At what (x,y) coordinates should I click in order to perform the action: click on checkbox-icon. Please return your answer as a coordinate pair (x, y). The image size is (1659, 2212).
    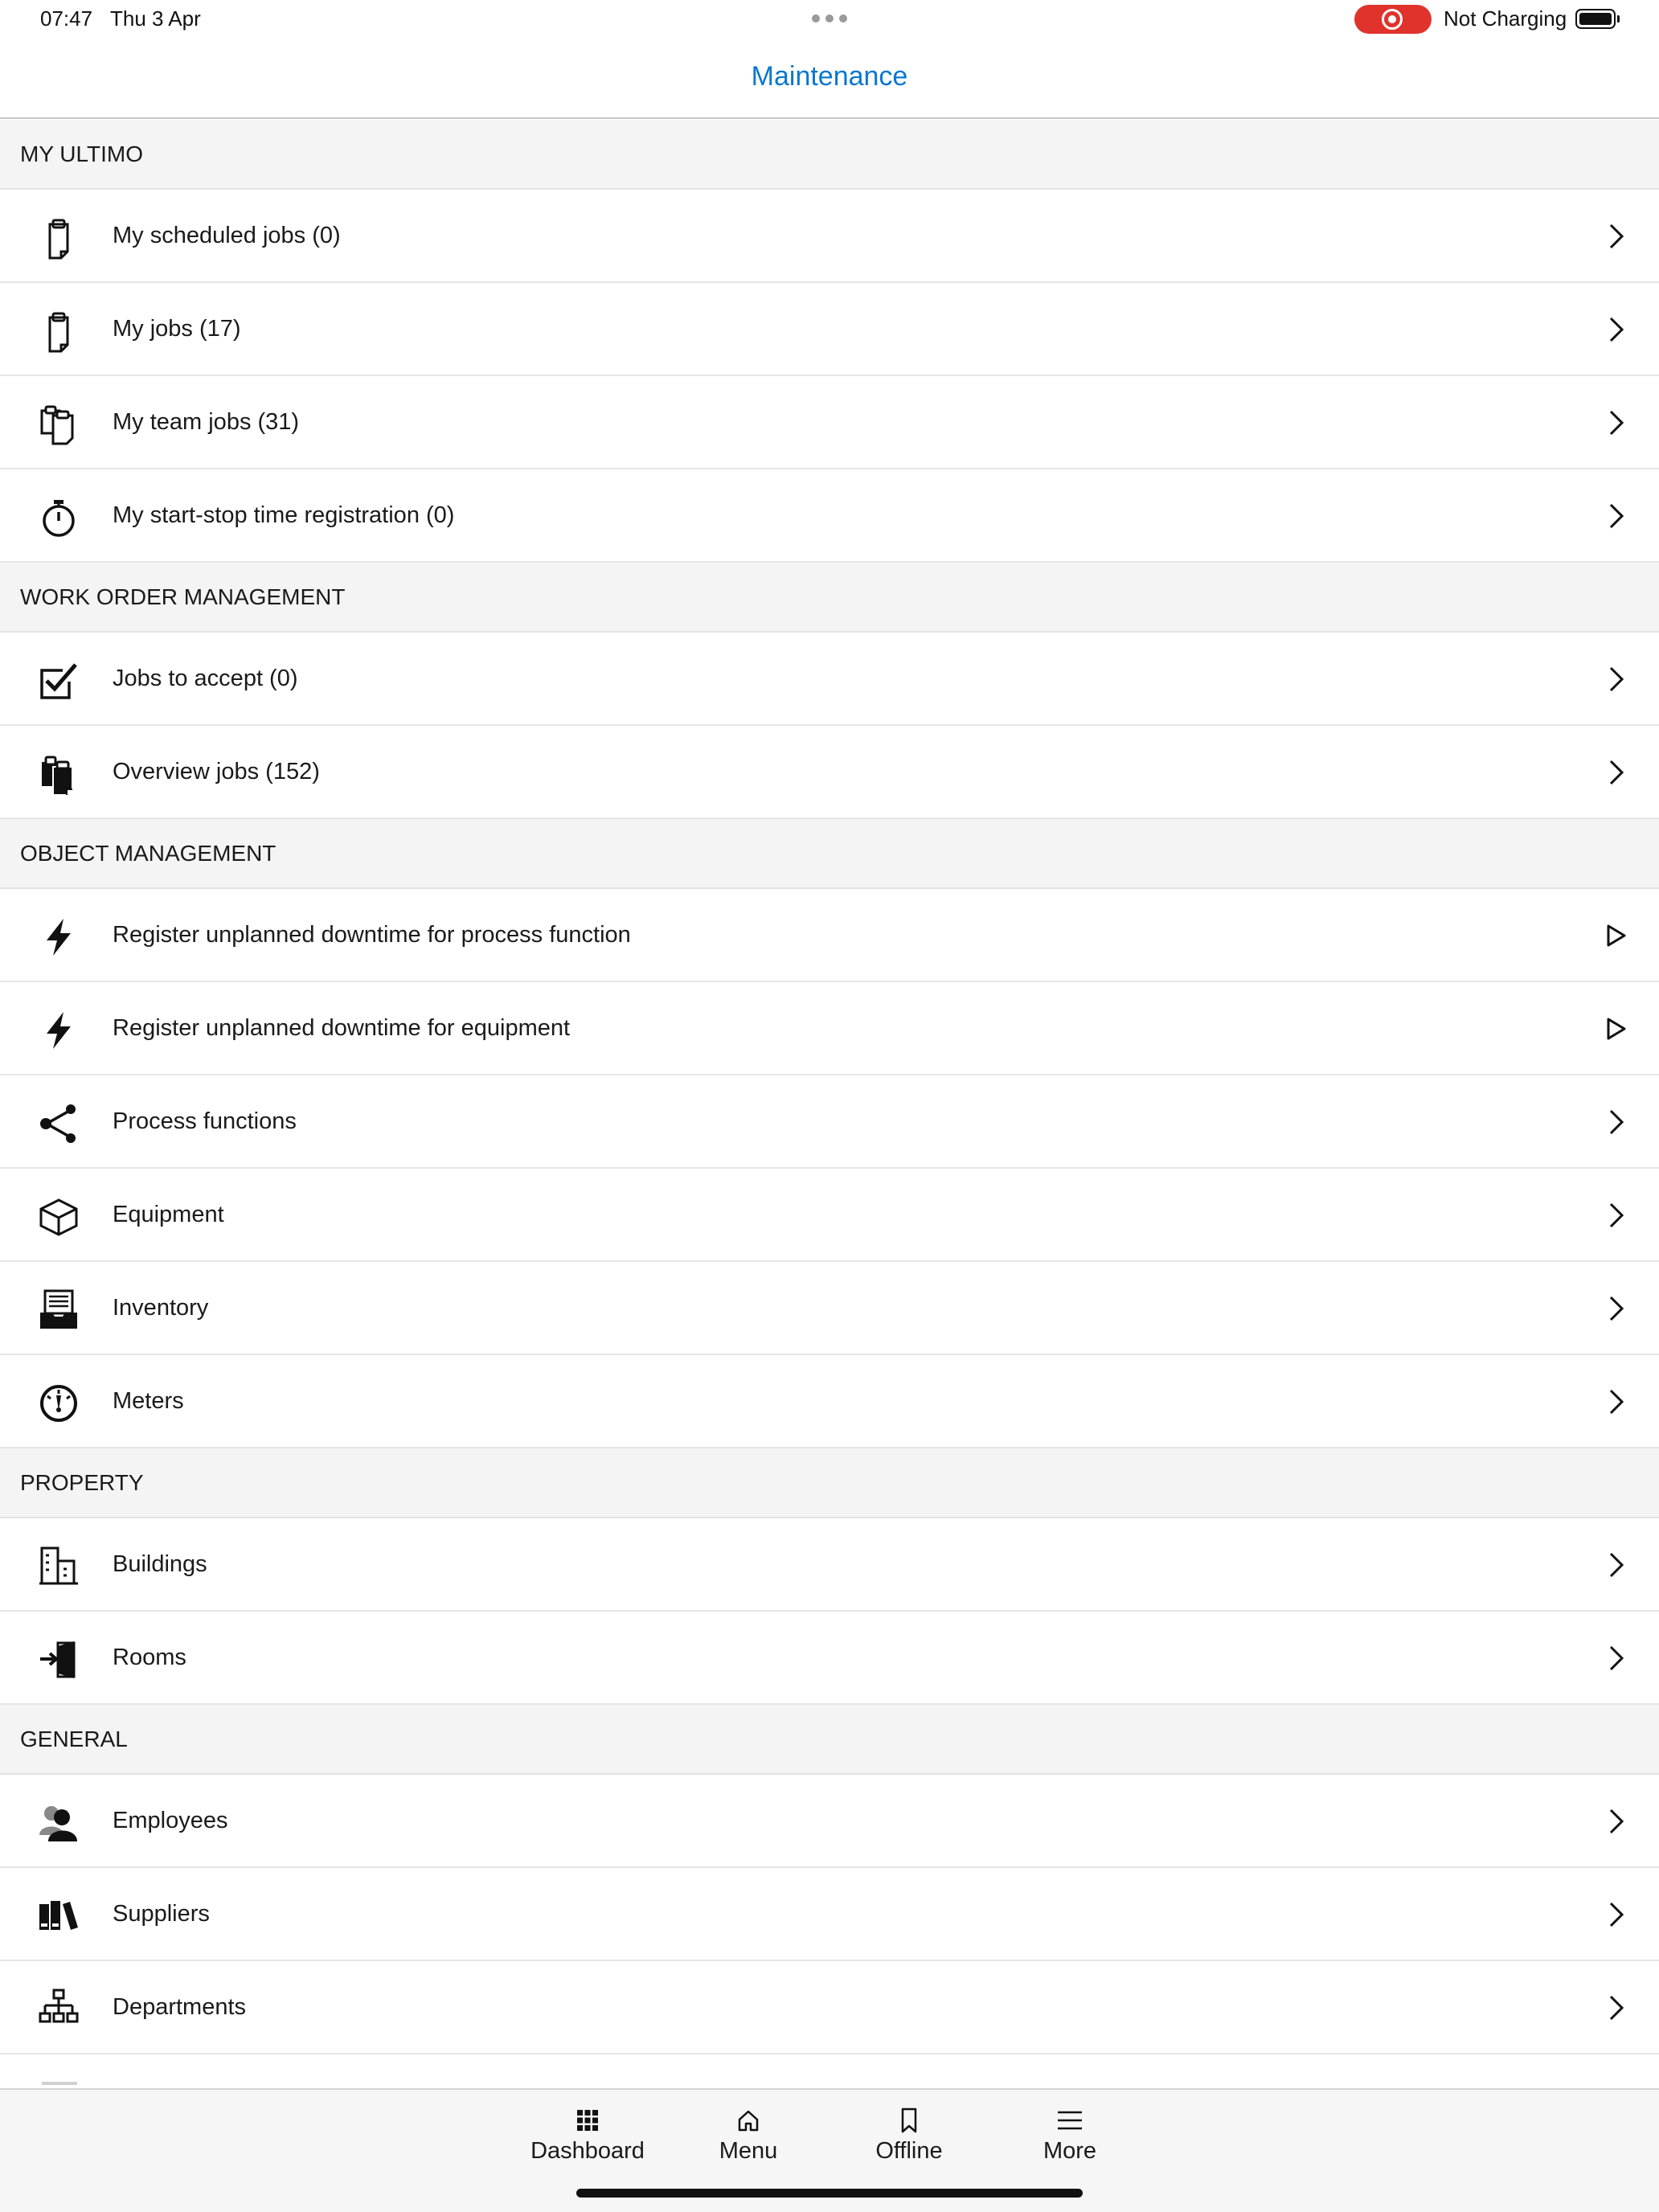
    Looking at the image, I should click on (58, 681).